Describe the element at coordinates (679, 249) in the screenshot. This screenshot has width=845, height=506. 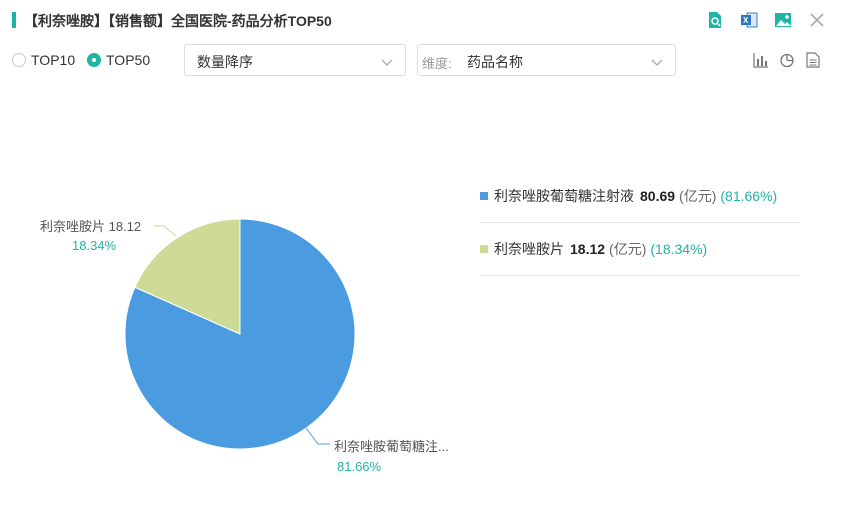
I see `legend-pct: (18.34%)` at that location.